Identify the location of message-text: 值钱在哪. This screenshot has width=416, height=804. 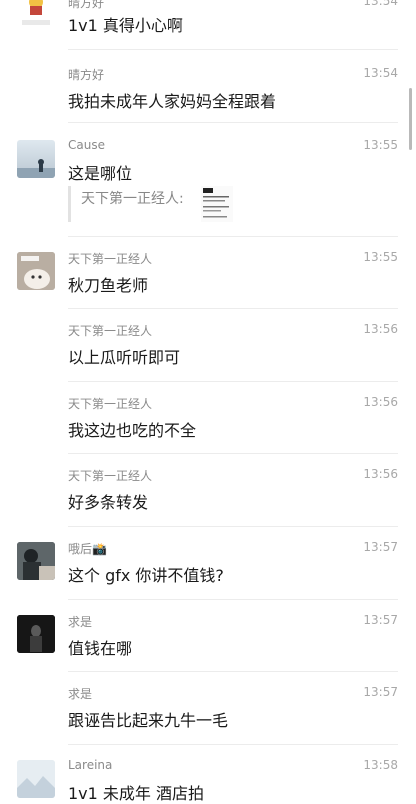
(100, 648).